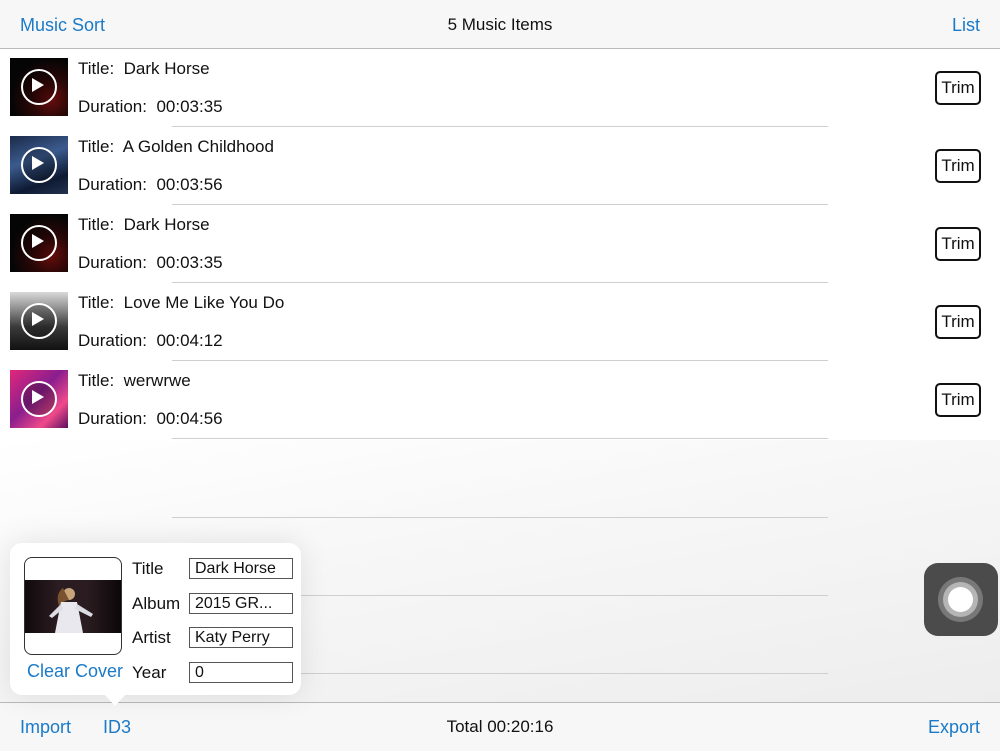 This screenshot has width=1000, height=751. I want to click on top-navigation-bar: Music Sort 5 Music Items List, so click(500, 24).